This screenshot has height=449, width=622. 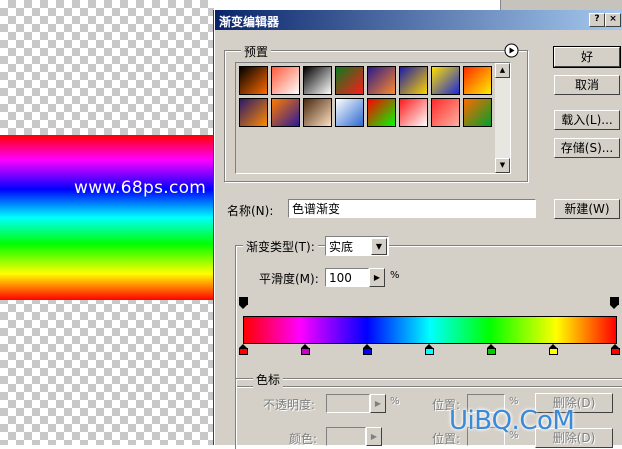 What do you see at coordinates (347, 277) in the screenshot?
I see `smoothness-input` at bounding box center [347, 277].